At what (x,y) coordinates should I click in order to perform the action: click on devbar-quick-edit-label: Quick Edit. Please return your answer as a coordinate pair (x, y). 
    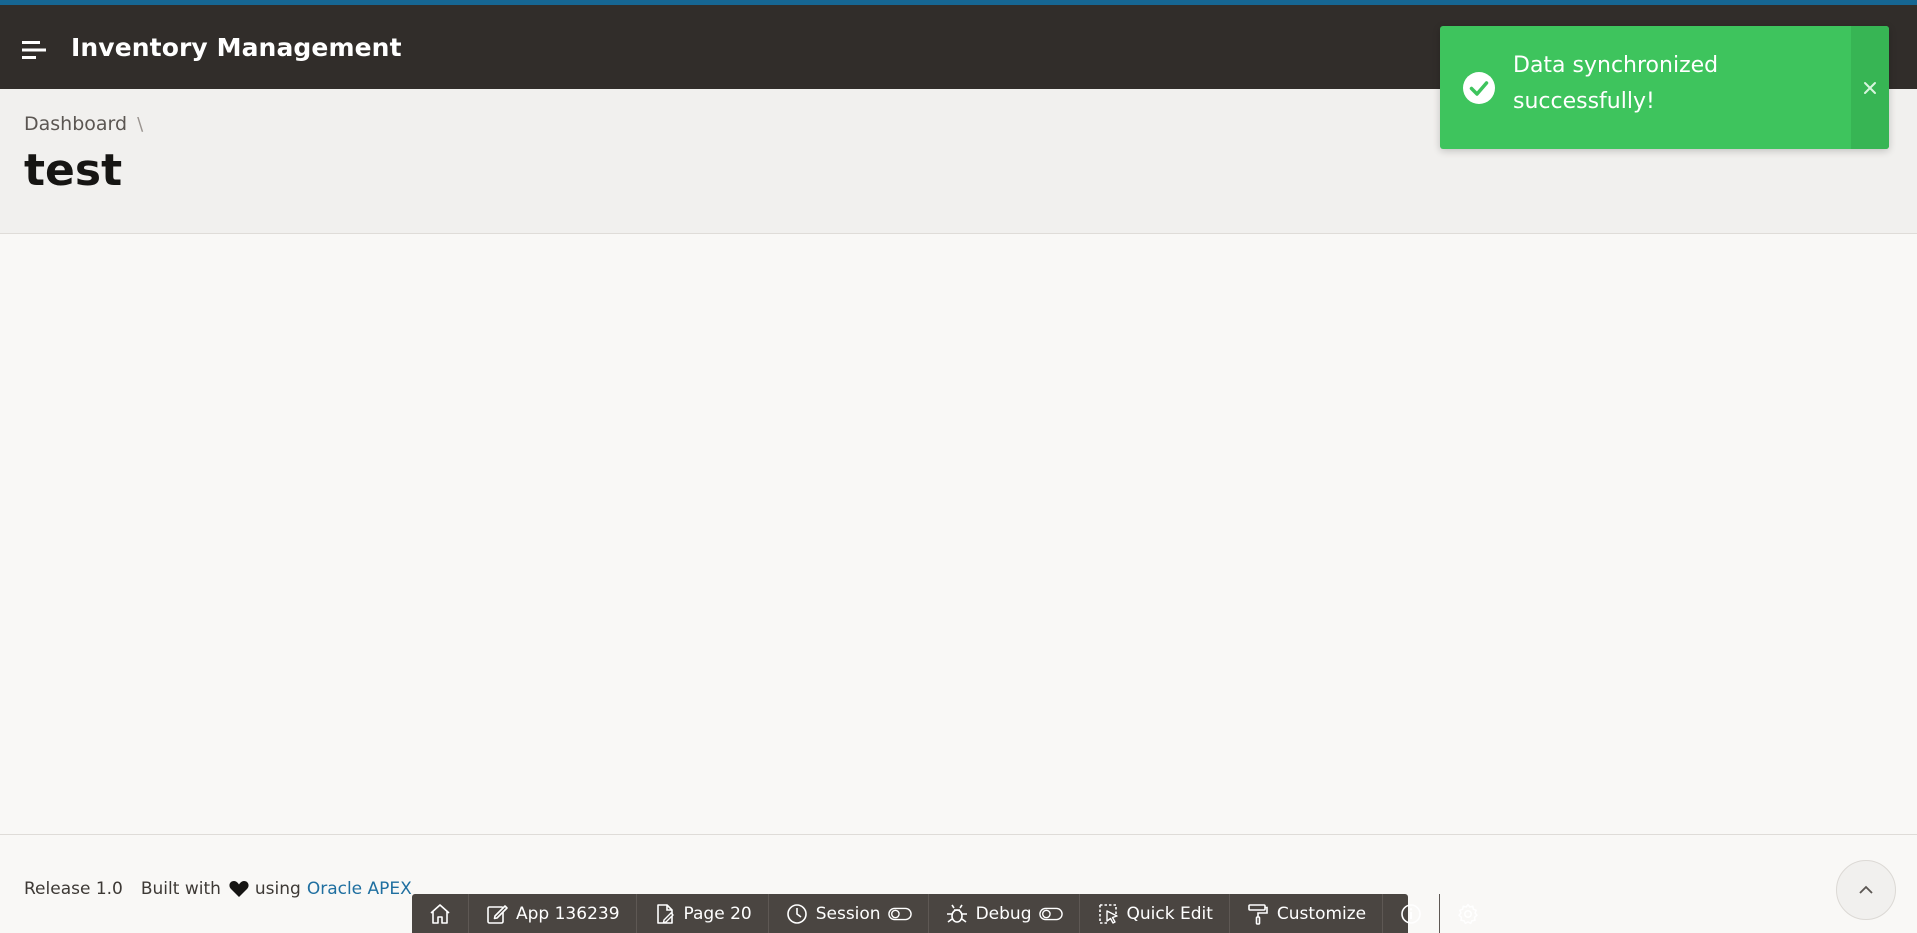
    Looking at the image, I should click on (1169, 913).